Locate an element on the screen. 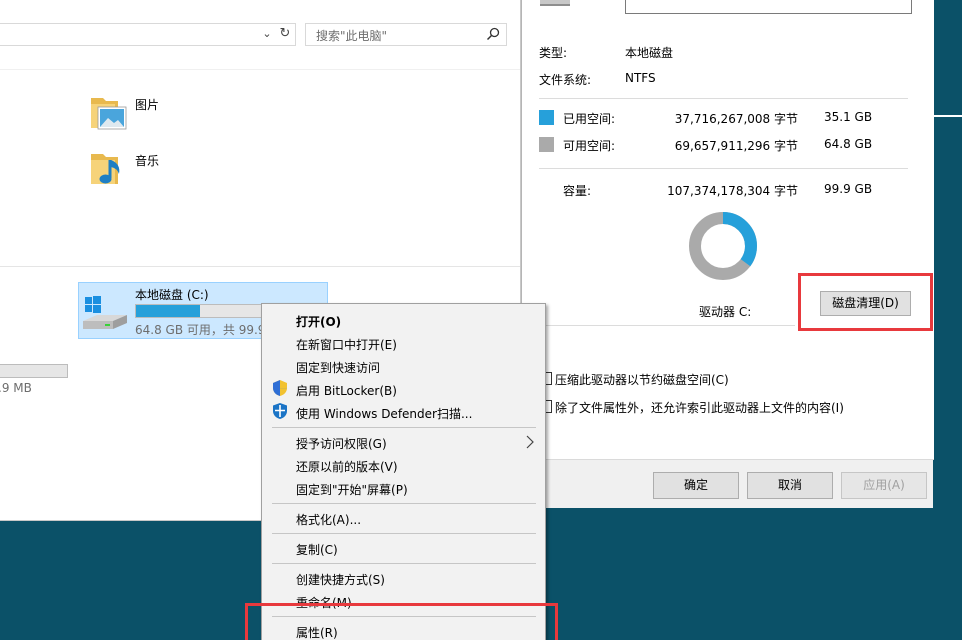 The image size is (962, 640). uac-shield-icon is located at coordinates (280, 388).